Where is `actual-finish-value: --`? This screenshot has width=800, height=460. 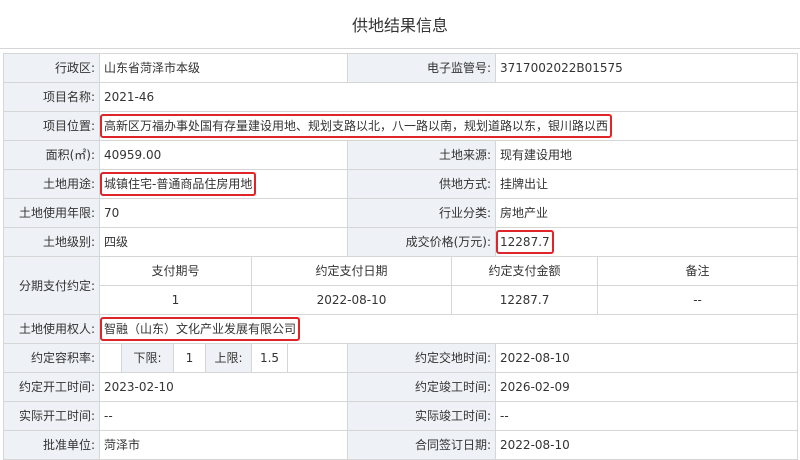
actual-finish-value: -- is located at coordinates (647, 416).